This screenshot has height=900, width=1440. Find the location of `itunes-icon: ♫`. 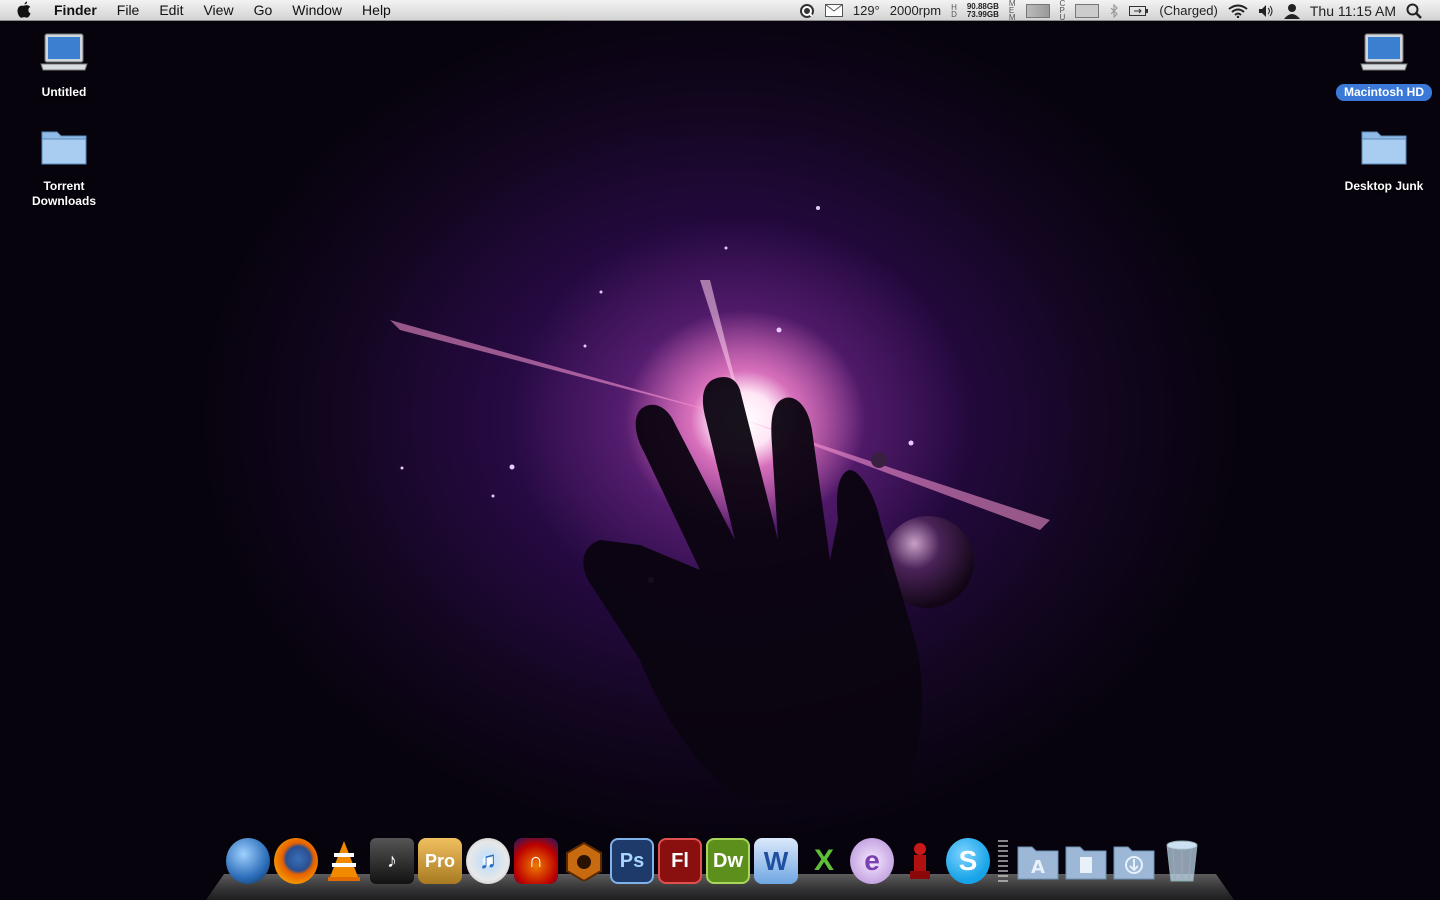

itunes-icon: ♫ is located at coordinates (488, 860).